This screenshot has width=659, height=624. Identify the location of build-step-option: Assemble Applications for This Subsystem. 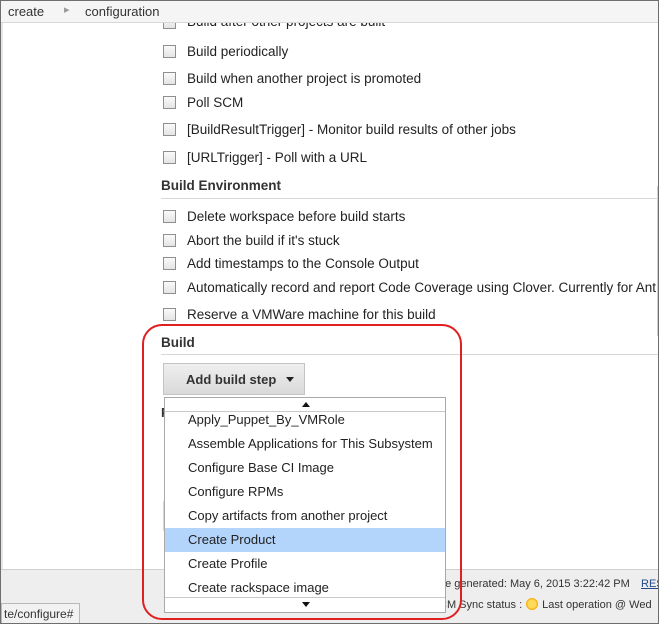
(305, 444).